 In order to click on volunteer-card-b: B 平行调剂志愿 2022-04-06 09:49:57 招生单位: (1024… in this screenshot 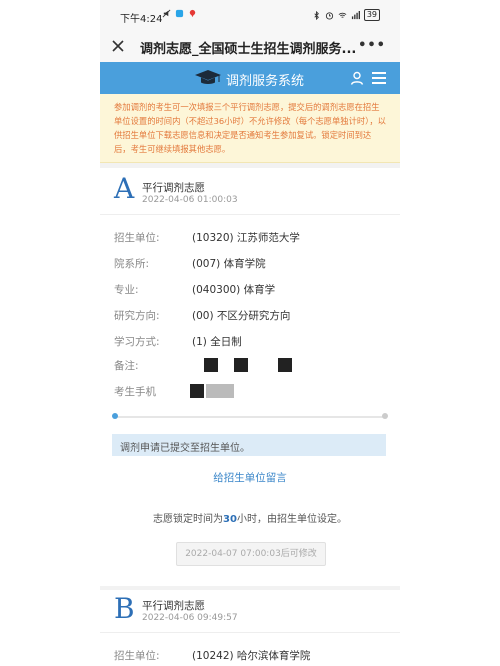, I will do `click(250, 628)`.